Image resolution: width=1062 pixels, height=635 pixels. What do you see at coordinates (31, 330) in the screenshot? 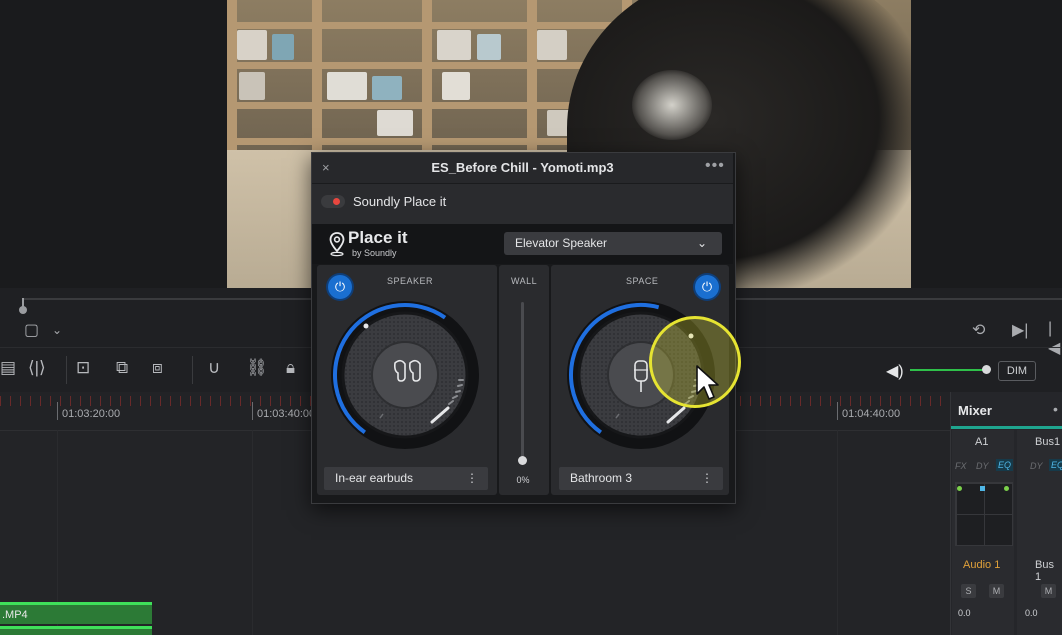
I see `transform-icon: ▢` at bounding box center [31, 330].